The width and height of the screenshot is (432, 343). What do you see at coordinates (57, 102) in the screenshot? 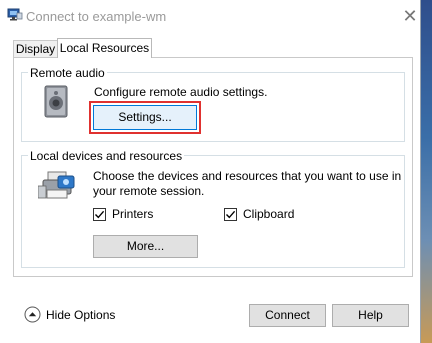
I see `speaker-icon` at bounding box center [57, 102].